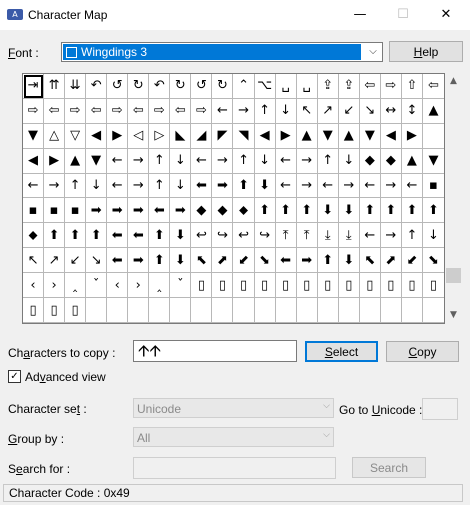 The image size is (470, 505). Describe the element at coordinates (446, 15) in the screenshot. I see `close-button: ✕` at that location.